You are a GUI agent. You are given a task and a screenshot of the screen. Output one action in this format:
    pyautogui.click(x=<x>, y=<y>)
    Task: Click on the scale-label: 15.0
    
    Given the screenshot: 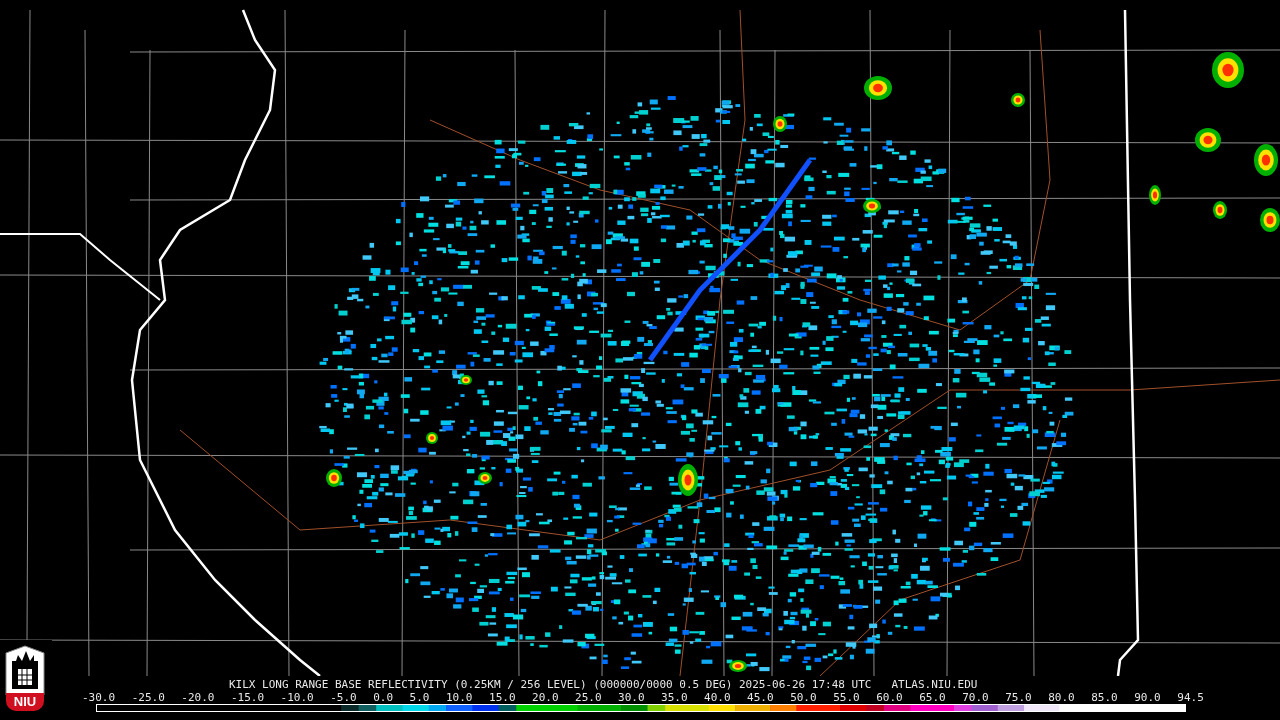 What is the action you would take?
    pyautogui.click(x=502, y=698)
    